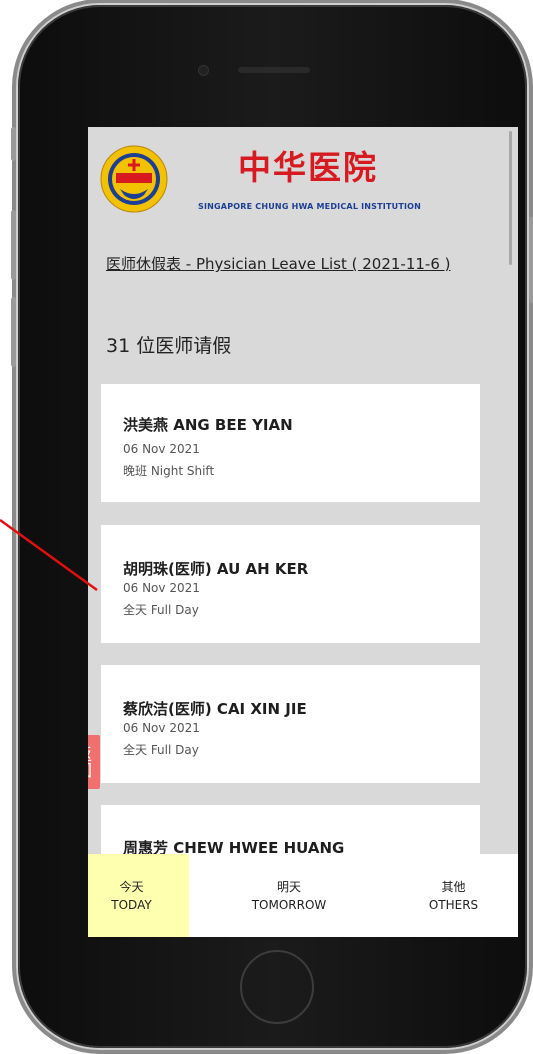 This screenshot has width=533, height=1054. Describe the element at coordinates (531, 260) in the screenshot. I see `power-button` at that location.